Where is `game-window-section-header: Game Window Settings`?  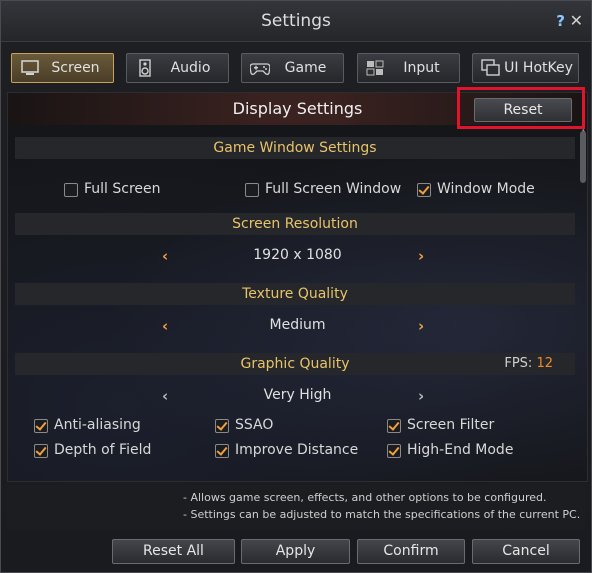
game-window-section-header: Game Window Settings is located at coordinates (295, 148).